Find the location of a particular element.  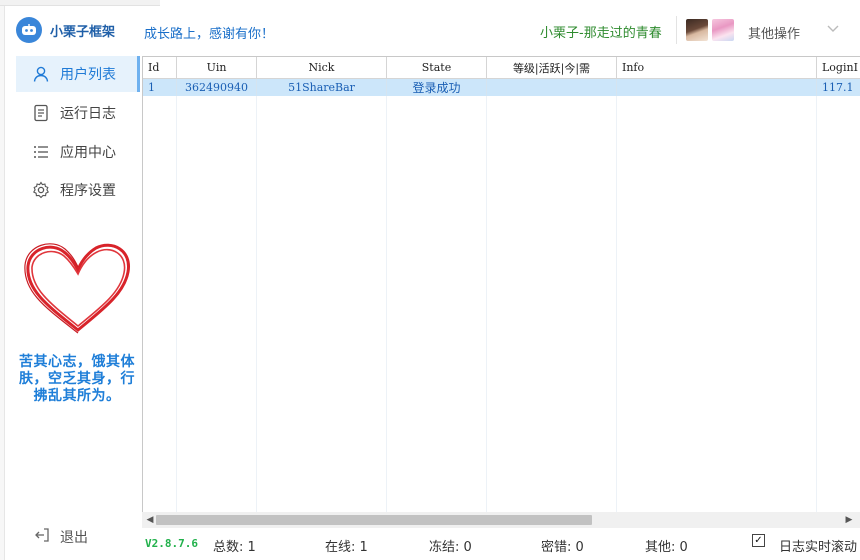

cell-uin: 362490940 is located at coordinates (217, 87).